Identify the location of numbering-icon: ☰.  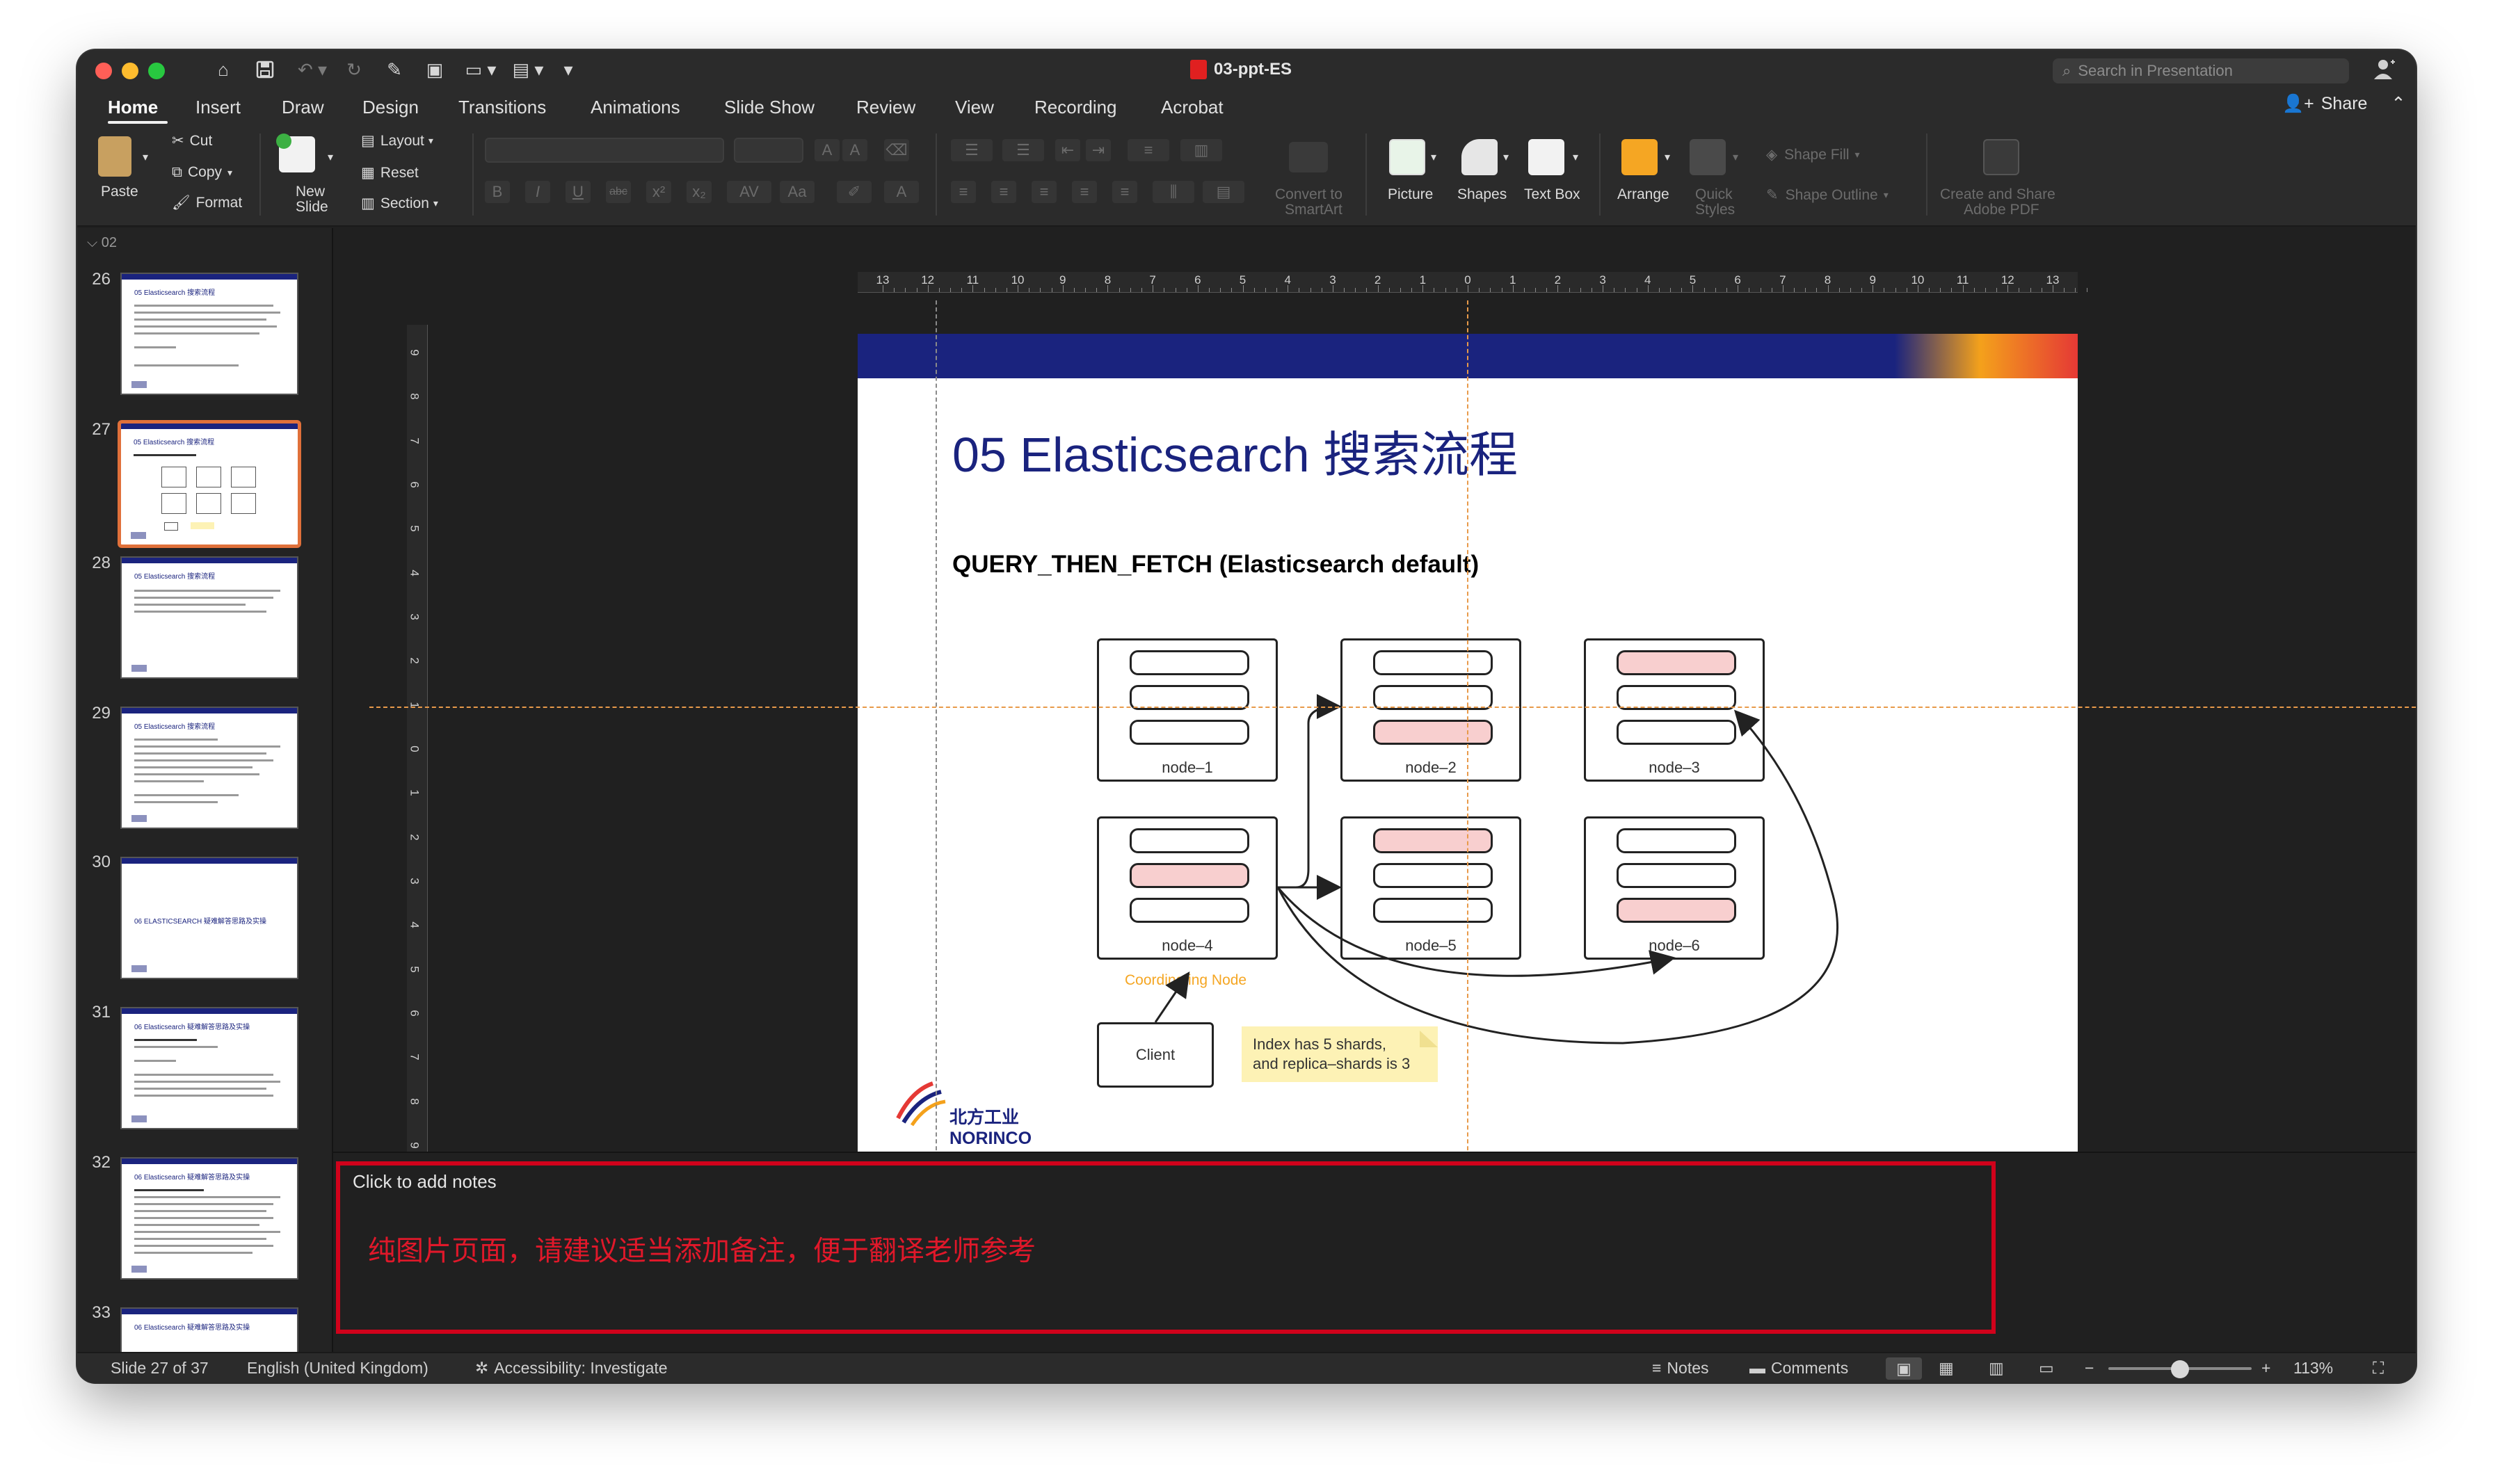
(1023, 150).